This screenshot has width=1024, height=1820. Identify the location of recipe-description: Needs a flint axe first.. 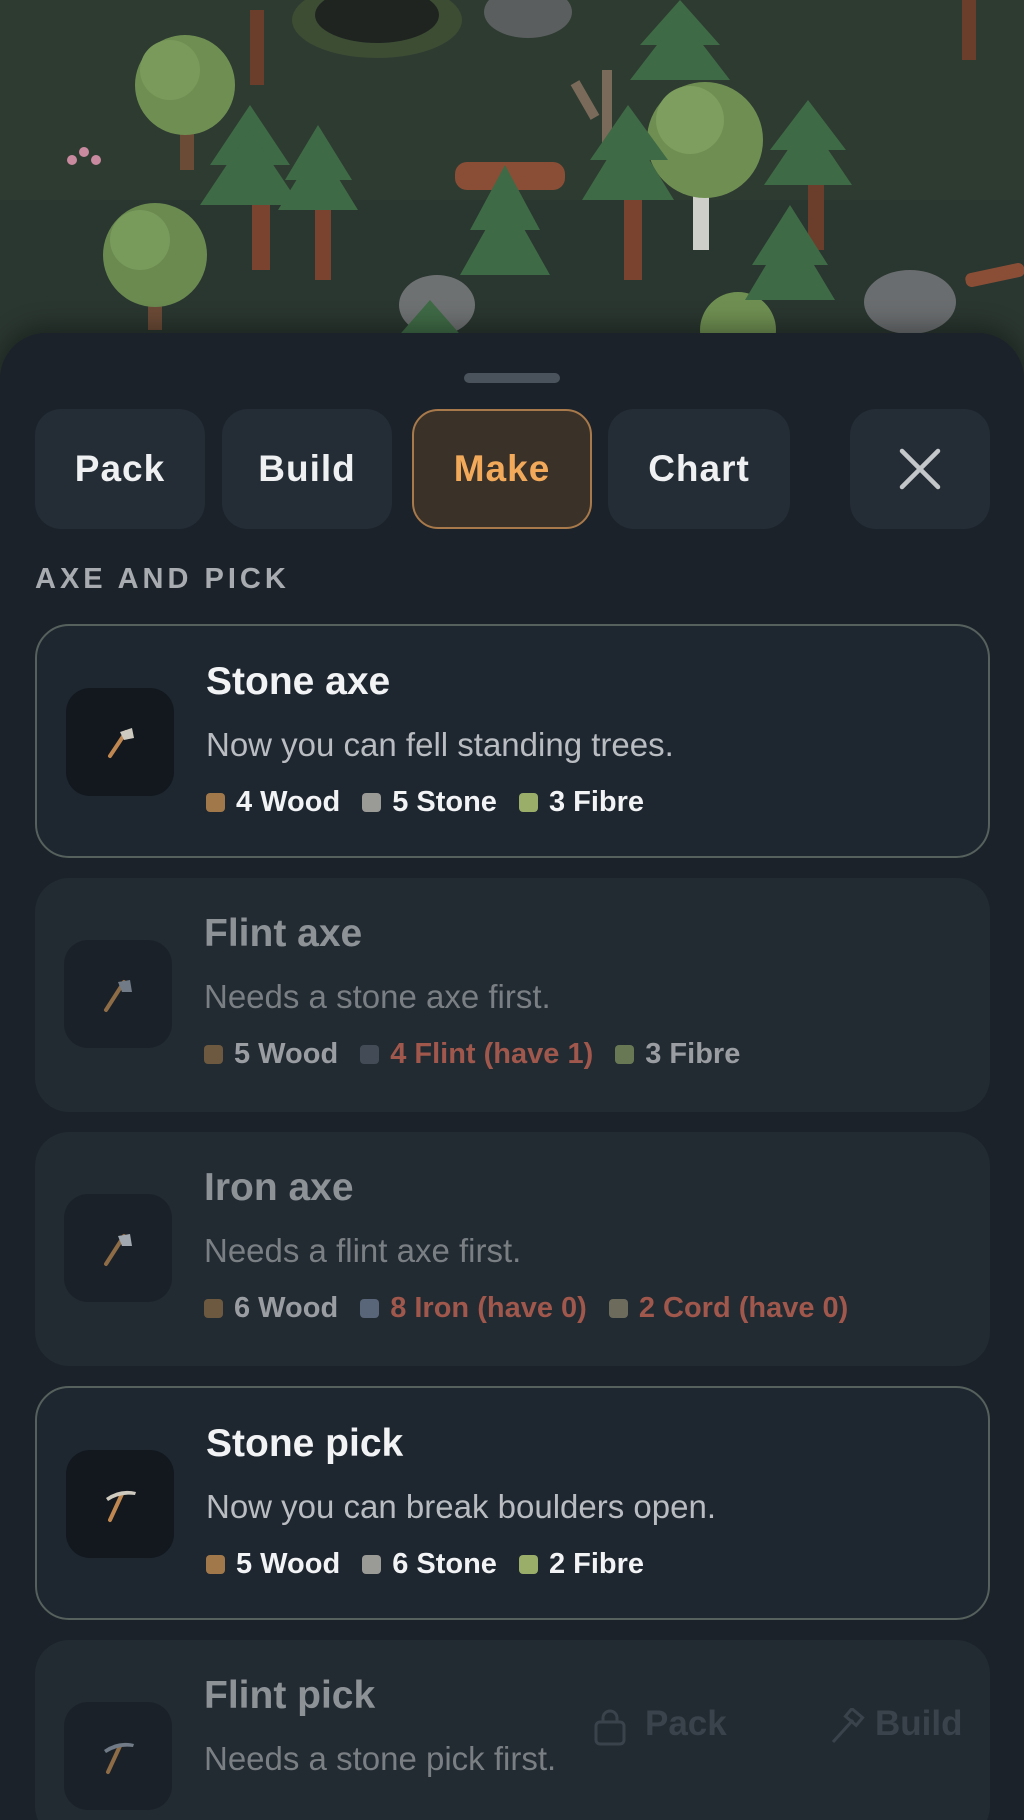
(363, 1250).